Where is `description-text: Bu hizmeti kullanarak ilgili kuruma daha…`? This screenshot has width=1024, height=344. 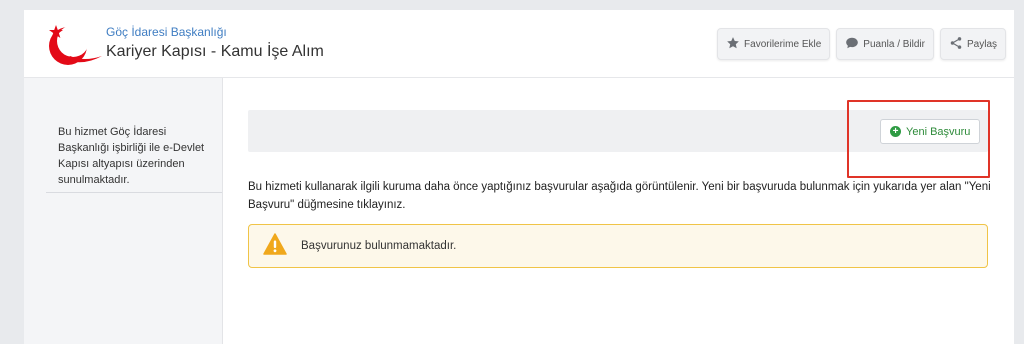
description-text: Bu hizmeti kullanarak ilgili kuruma daha… is located at coordinates (619, 196).